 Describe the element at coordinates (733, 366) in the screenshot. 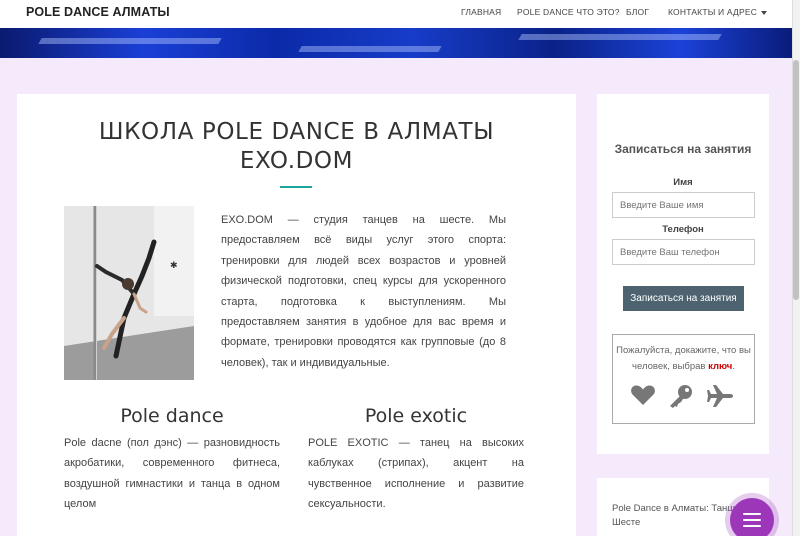

I see `captcha-prompt-end: .` at that location.